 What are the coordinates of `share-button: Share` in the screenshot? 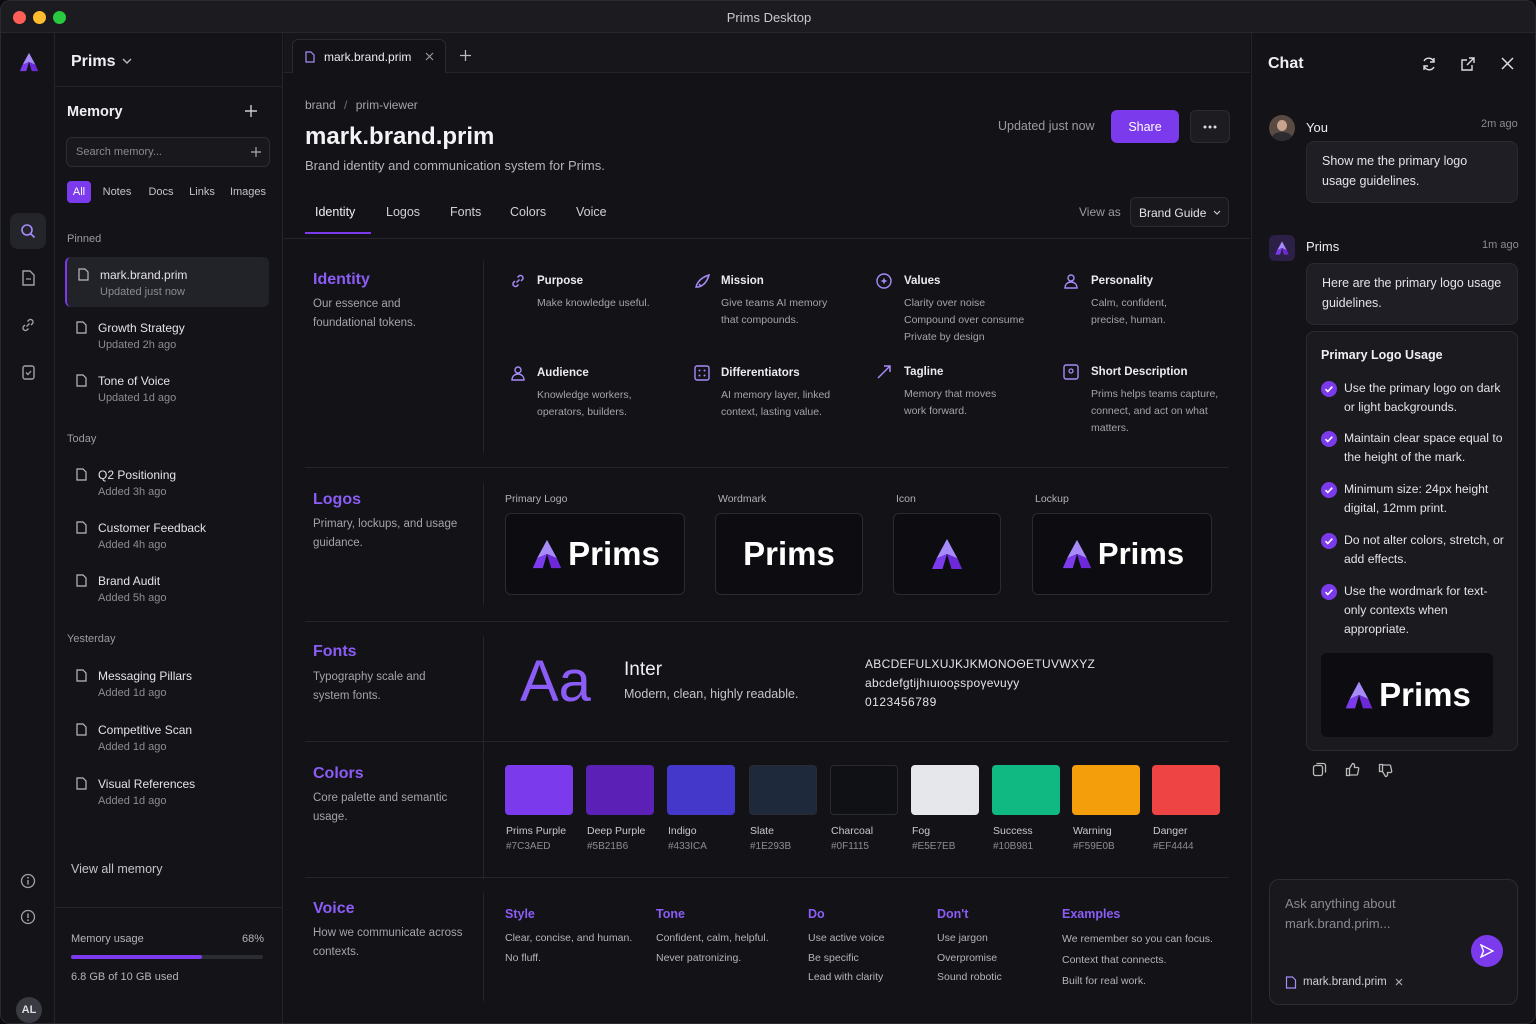 It's located at (1145, 126).